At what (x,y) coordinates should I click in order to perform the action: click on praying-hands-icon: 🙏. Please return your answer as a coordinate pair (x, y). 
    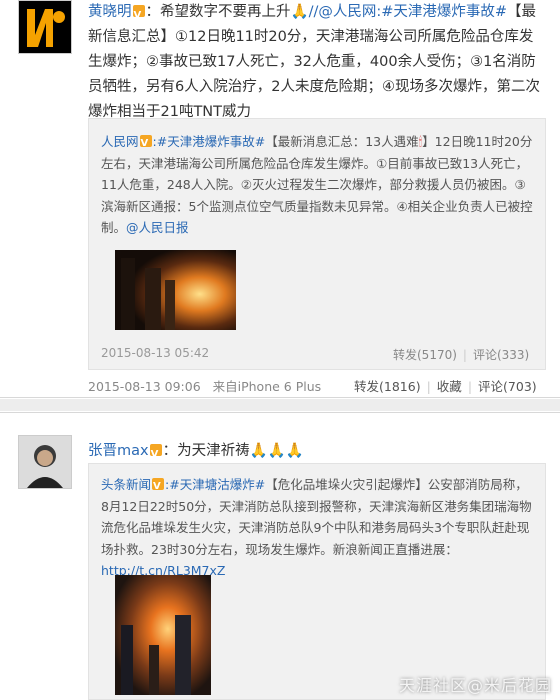
    Looking at the image, I should click on (299, 12).